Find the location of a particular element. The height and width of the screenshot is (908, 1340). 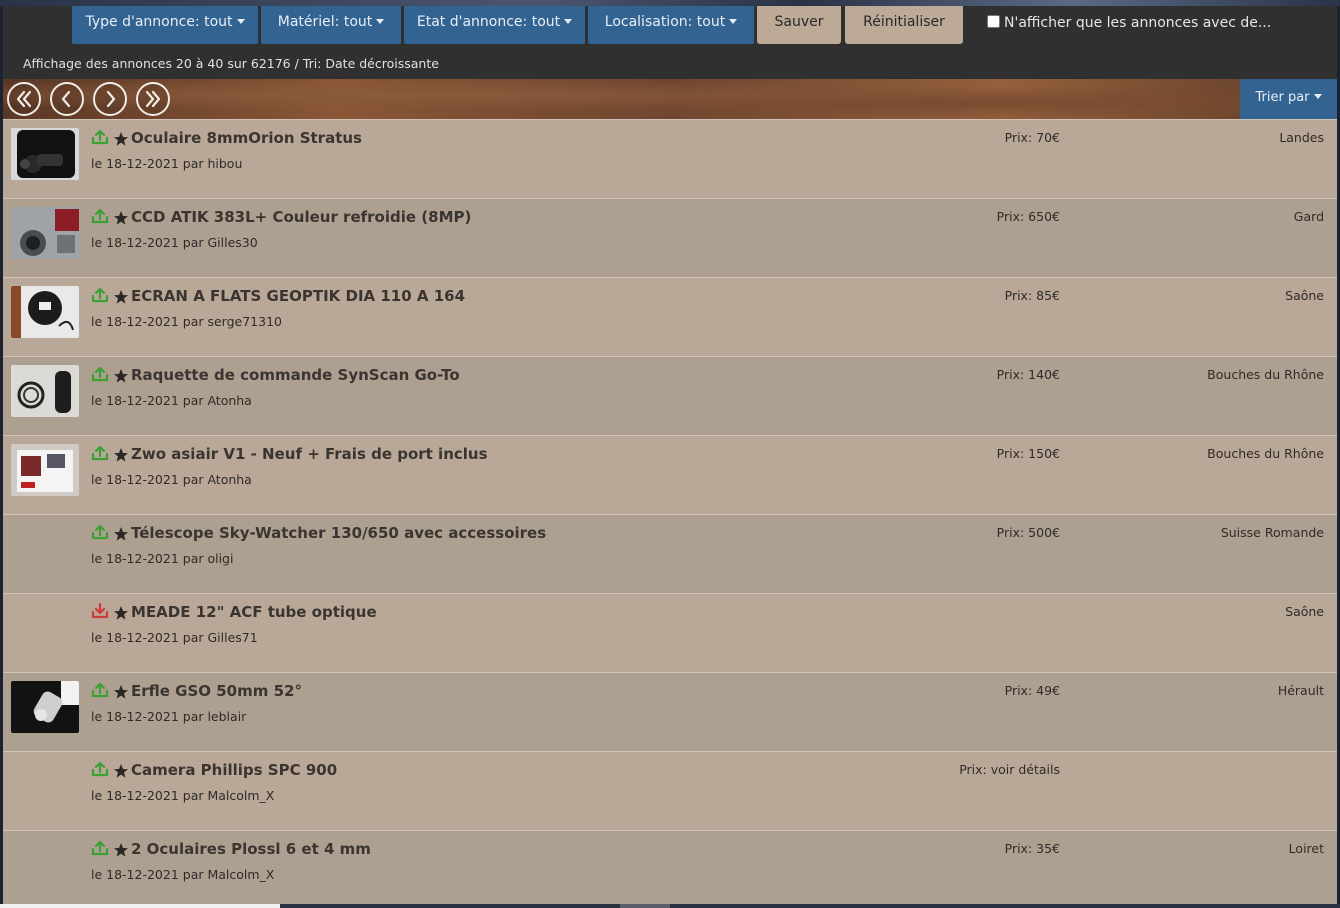

listing-title: Oculaire 8mmOrion Stratus is located at coordinates (246, 138).